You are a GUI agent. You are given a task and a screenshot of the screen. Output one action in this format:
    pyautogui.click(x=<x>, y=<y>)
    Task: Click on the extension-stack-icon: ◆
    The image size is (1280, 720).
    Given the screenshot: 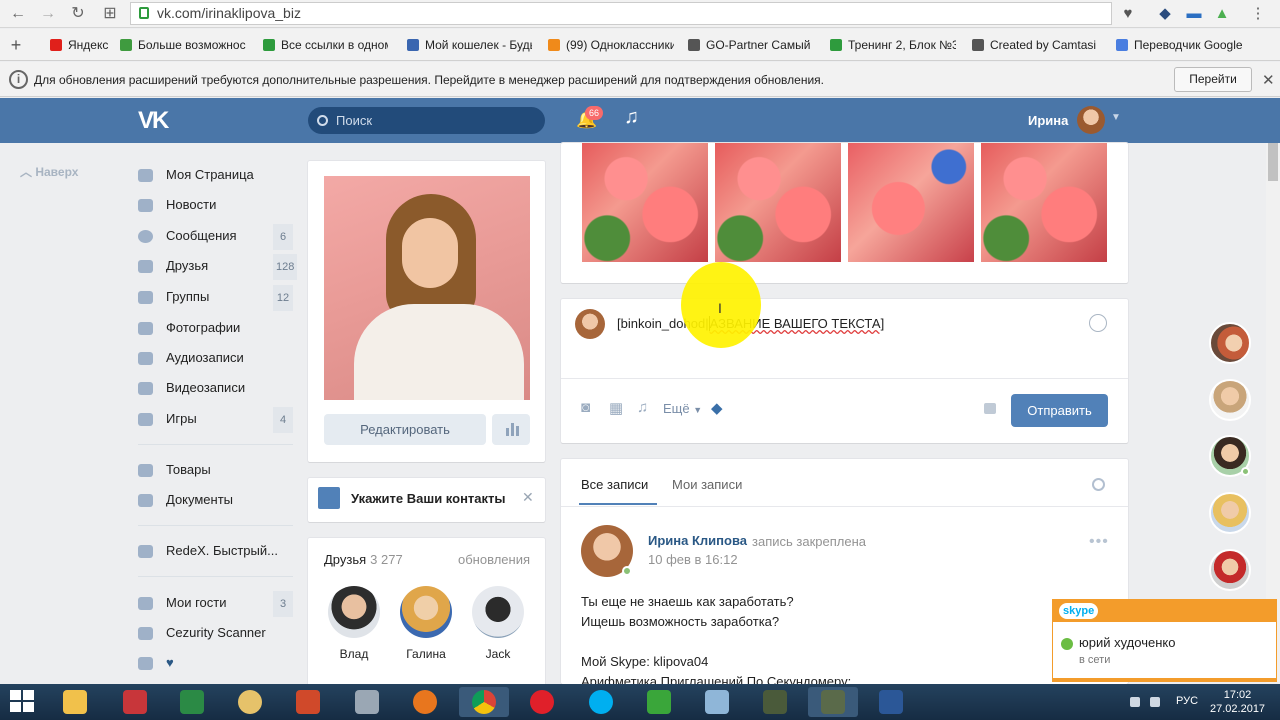 What is the action you would take?
    pyautogui.click(x=1165, y=14)
    